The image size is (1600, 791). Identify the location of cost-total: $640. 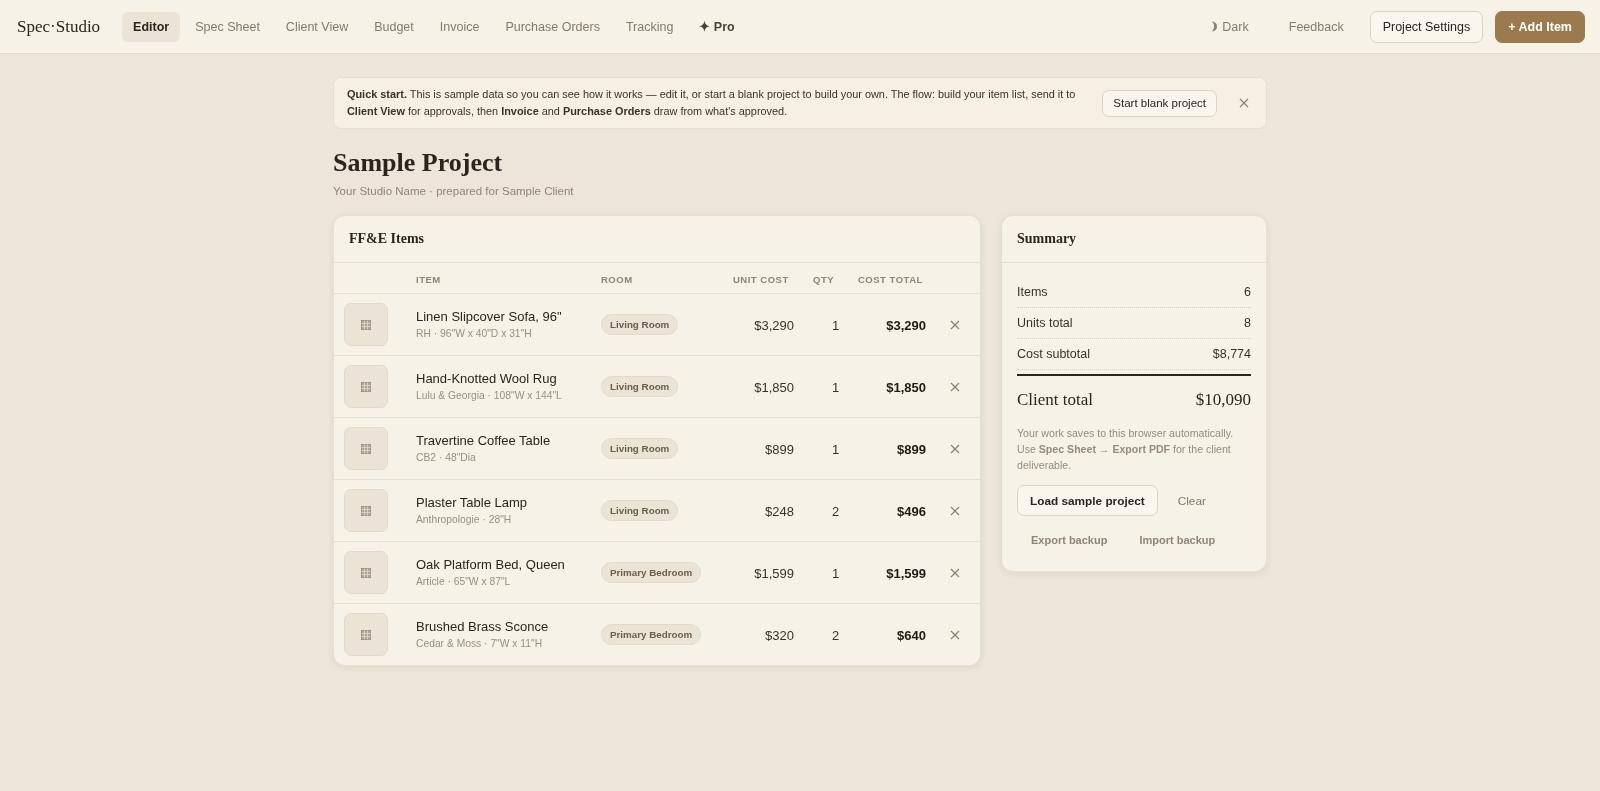
(911, 635).